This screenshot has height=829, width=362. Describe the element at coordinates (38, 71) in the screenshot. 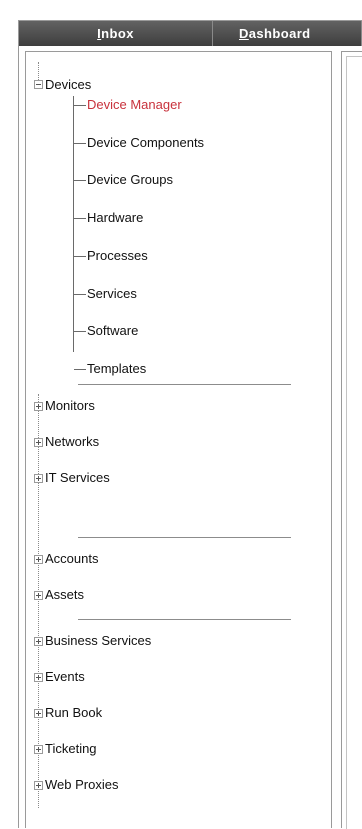

I see `tree-root-line` at that location.